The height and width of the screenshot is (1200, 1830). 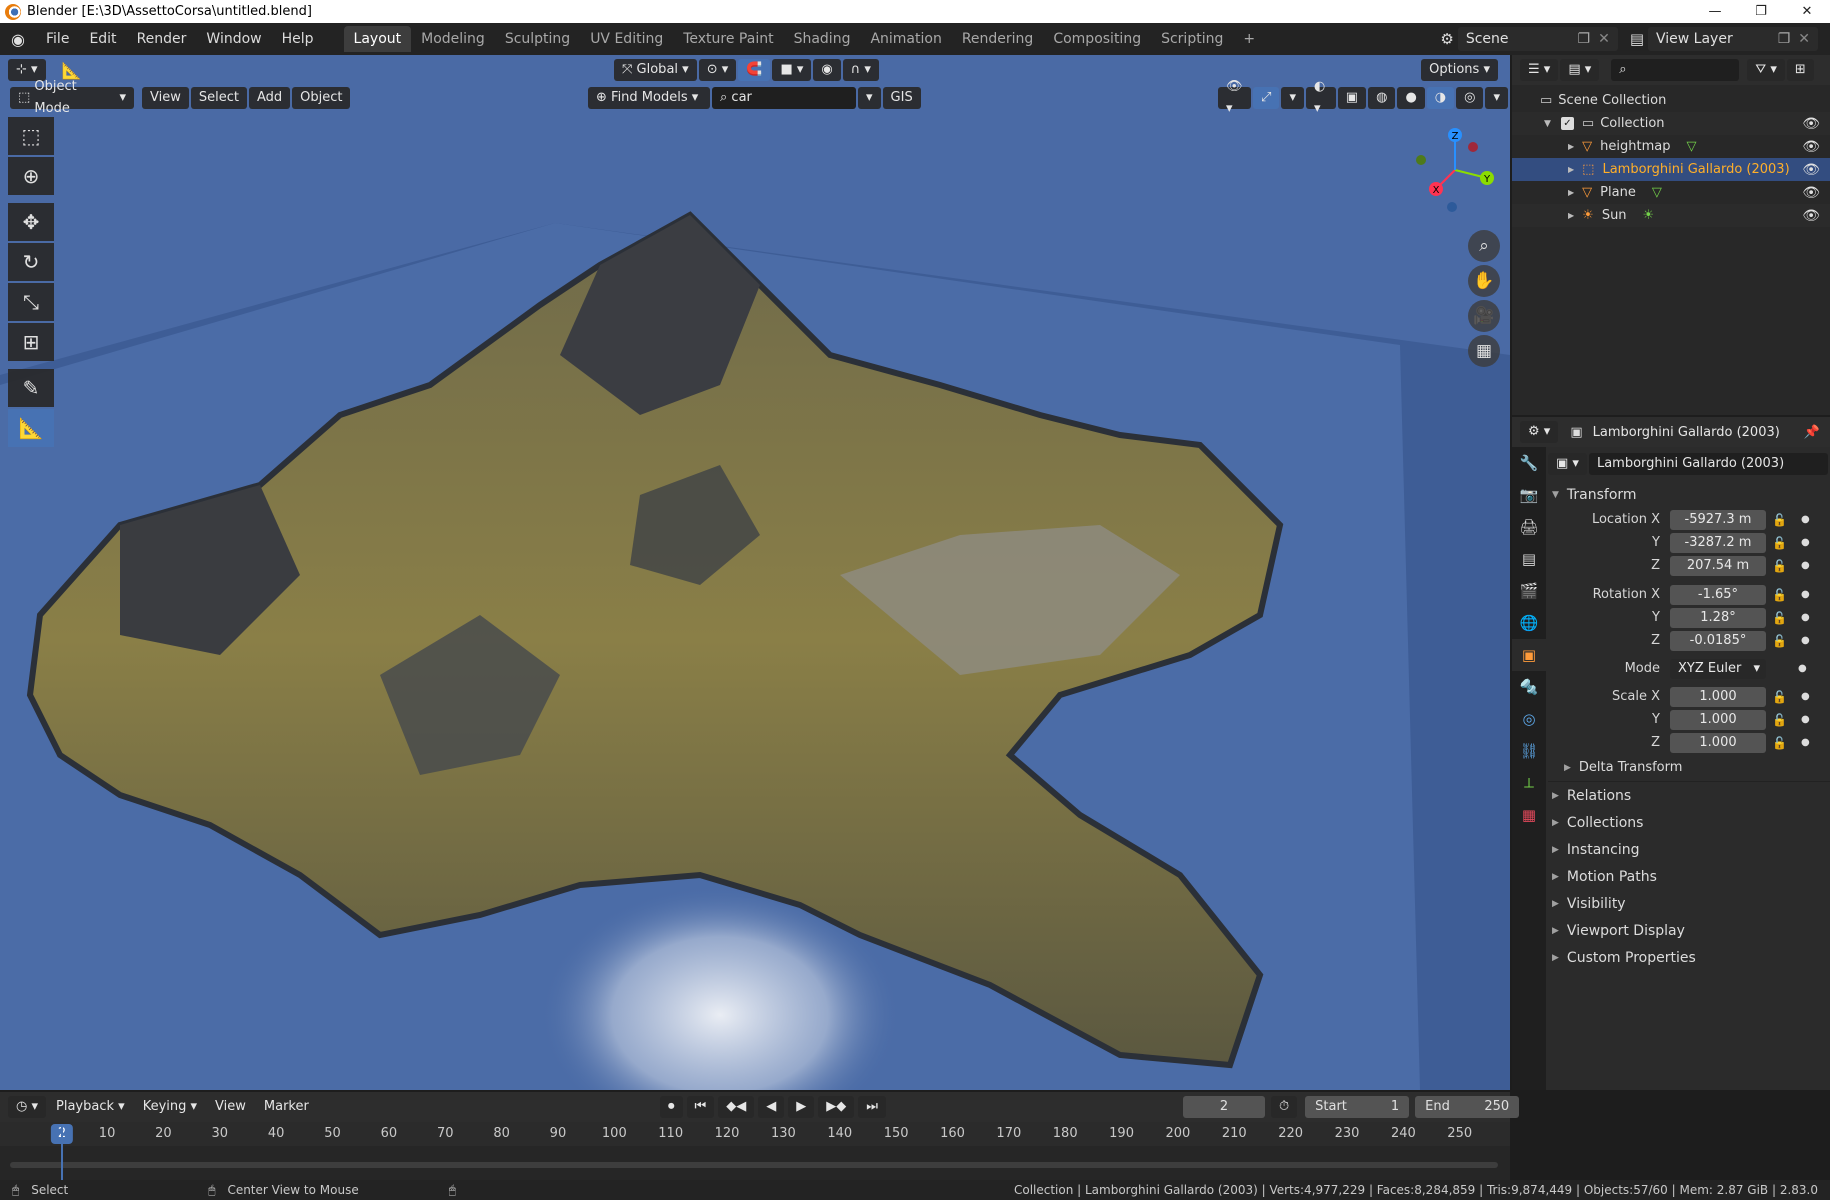 I want to click on shading-rendered: ◎, so click(x=1470, y=98).